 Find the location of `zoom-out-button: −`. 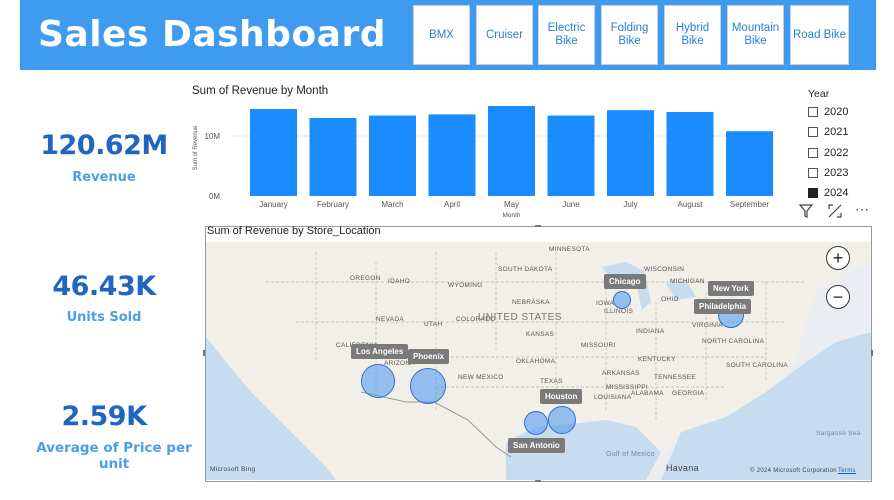

zoom-out-button: − is located at coordinates (838, 297).